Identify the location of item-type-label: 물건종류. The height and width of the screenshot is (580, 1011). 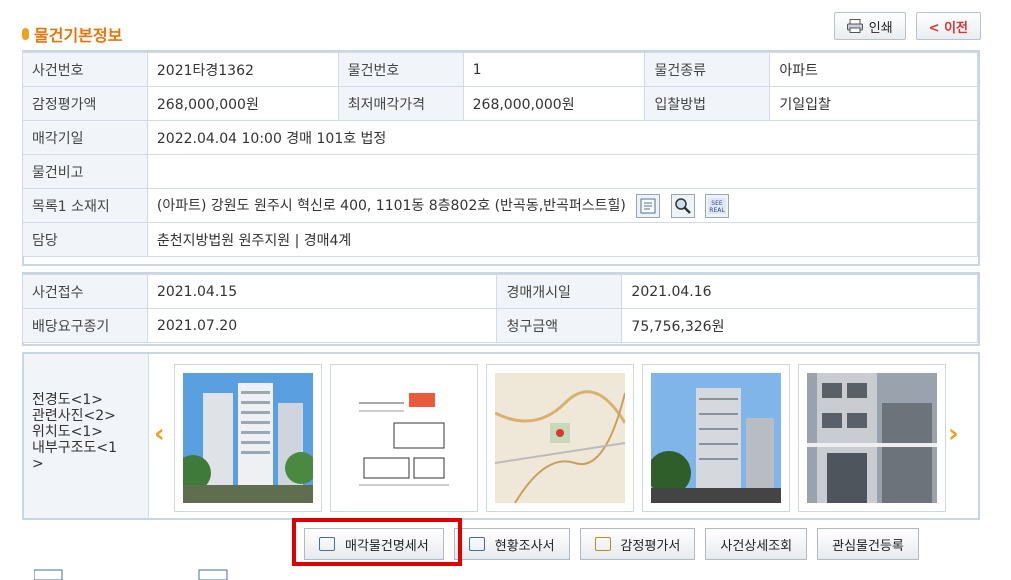
(707, 69).